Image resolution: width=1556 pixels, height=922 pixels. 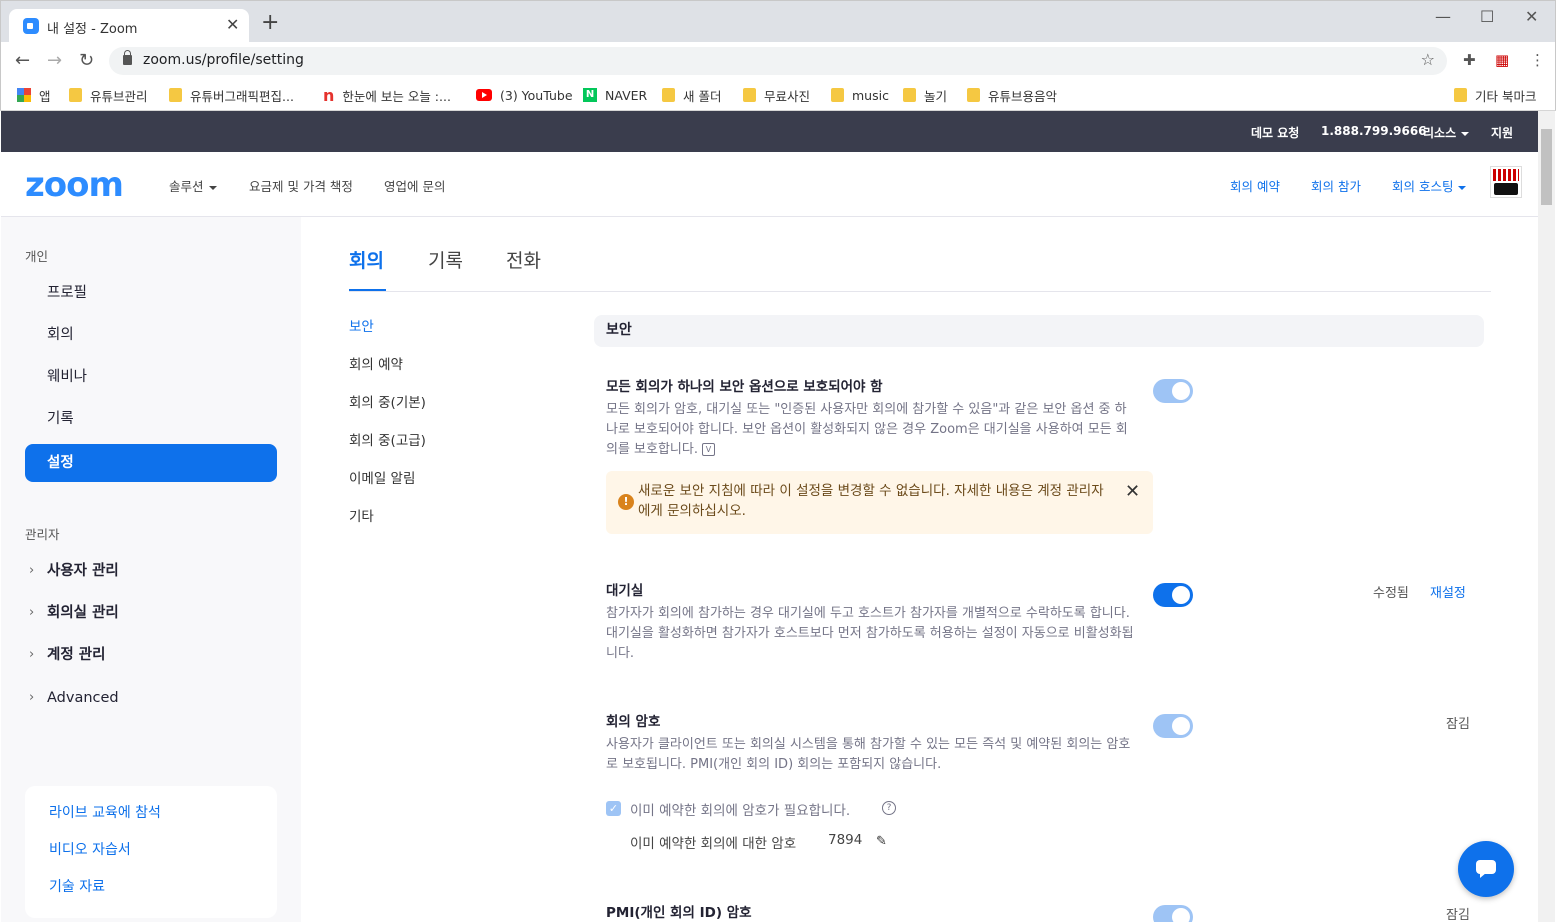 I want to click on maximize-icon: ☐, so click(x=1487, y=16).